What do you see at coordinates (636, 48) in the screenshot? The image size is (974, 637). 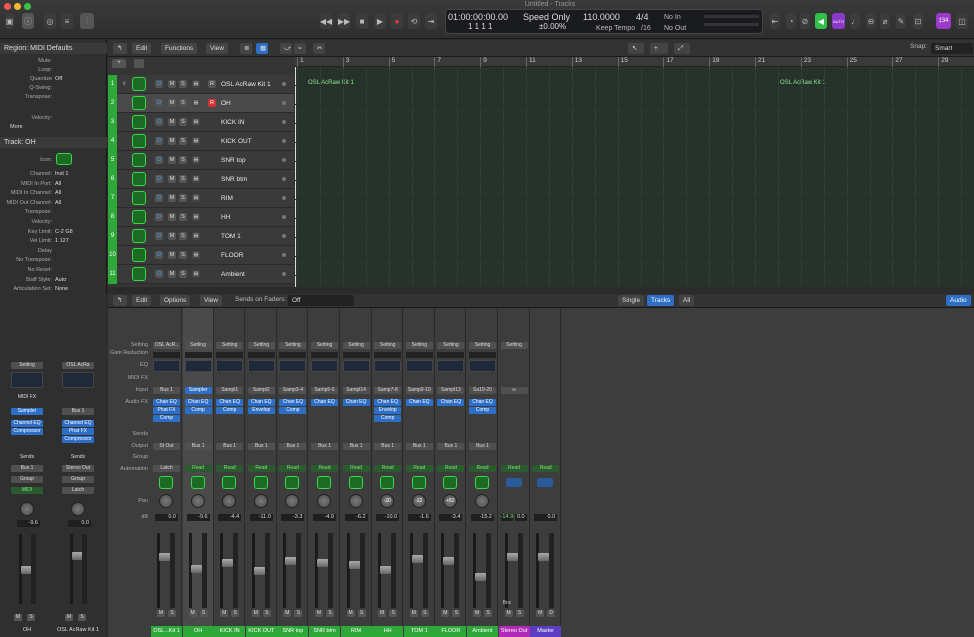 I see `pointer-tool-icon: ↖` at bounding box center [636, 48].